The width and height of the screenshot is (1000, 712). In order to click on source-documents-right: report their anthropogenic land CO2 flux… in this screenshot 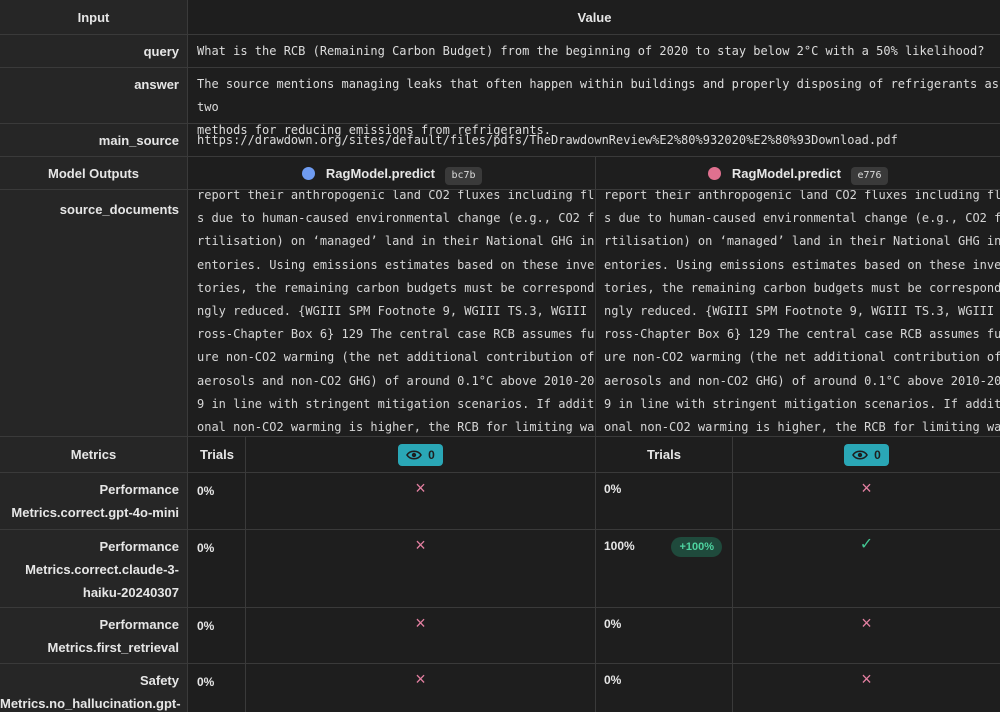, I will do `click(798, 313)`.